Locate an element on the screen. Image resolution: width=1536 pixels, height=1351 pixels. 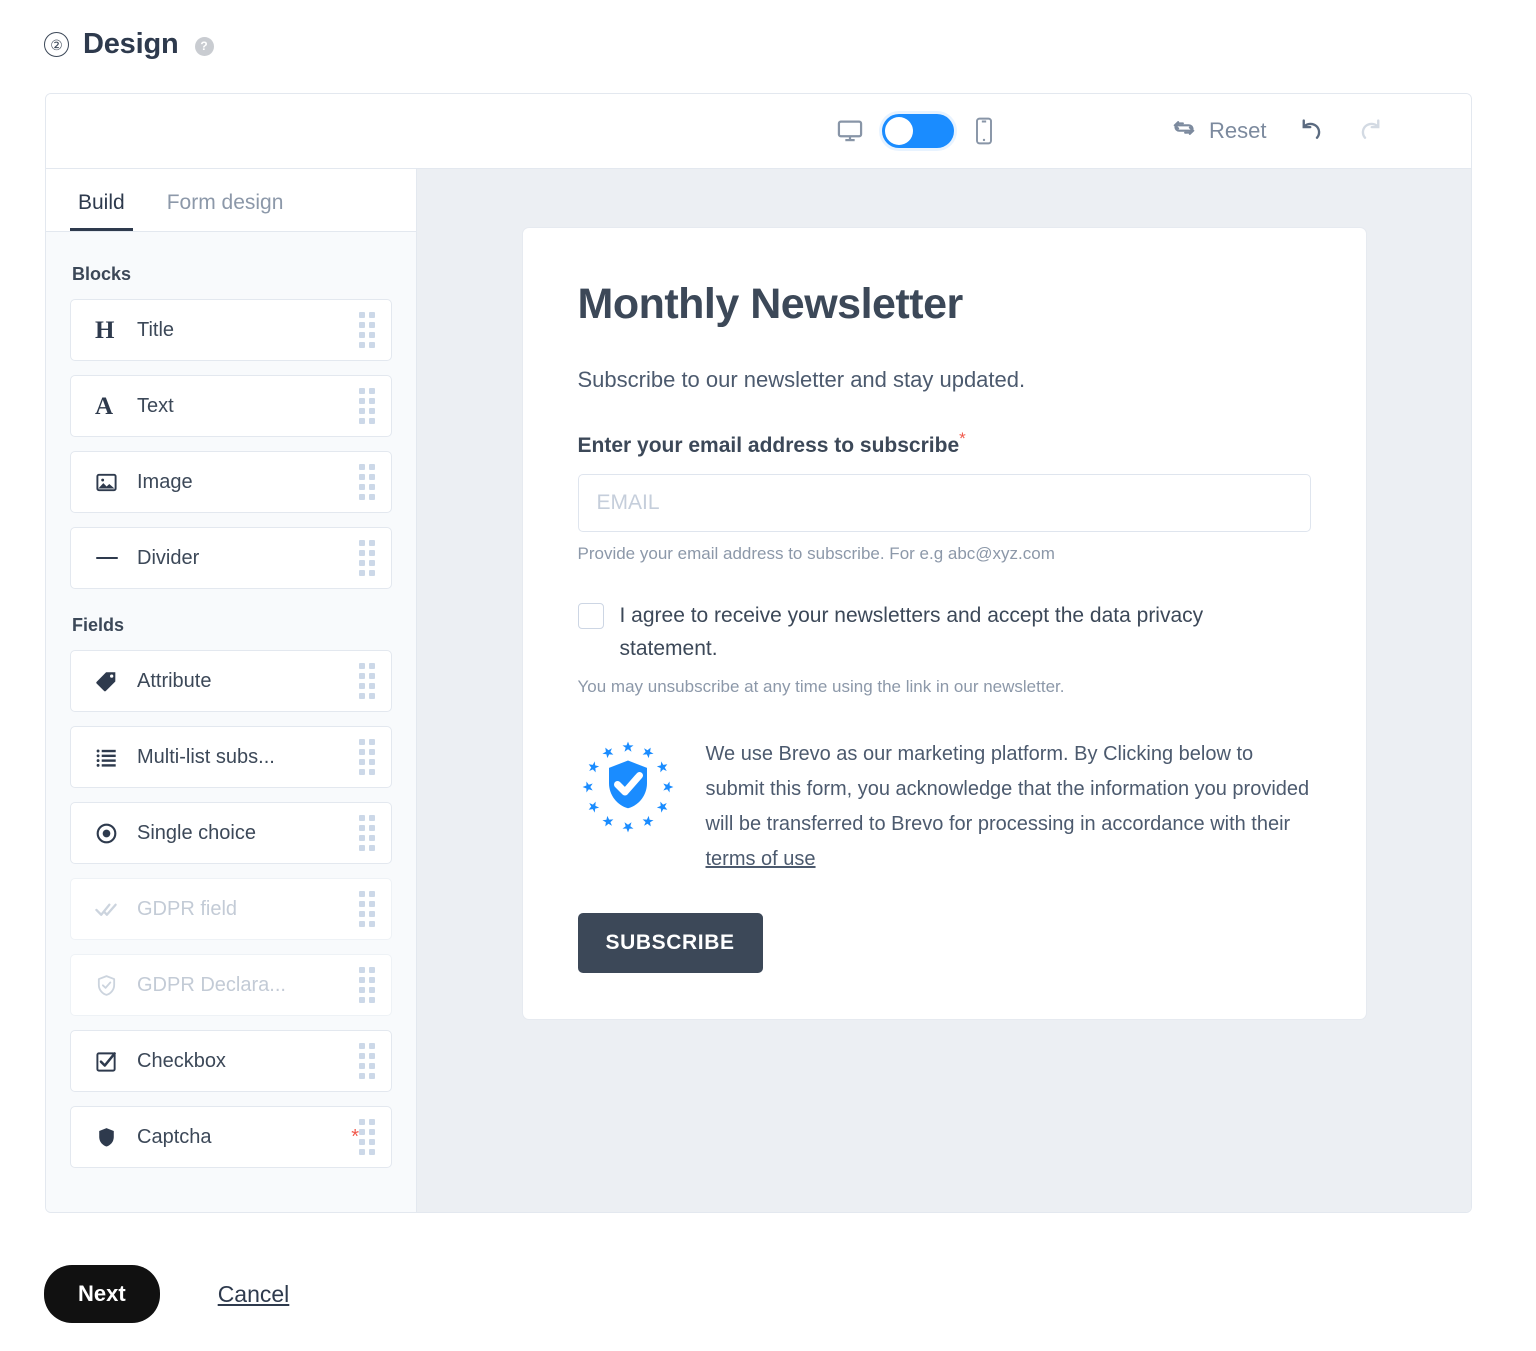
block-label: Image is located at coordinates (165, 481).